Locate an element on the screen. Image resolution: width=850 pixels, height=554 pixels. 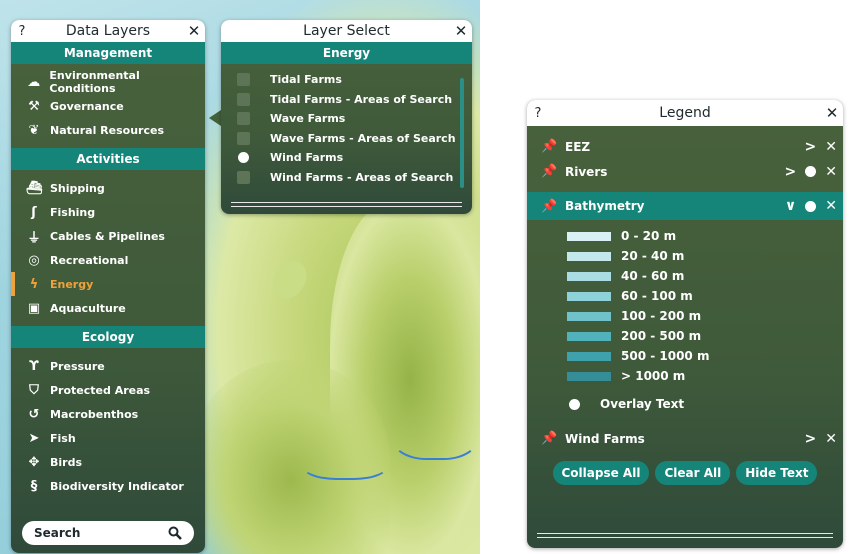
sidebar-item-energy: ϟ Energy is located at coordinates (108, 284).